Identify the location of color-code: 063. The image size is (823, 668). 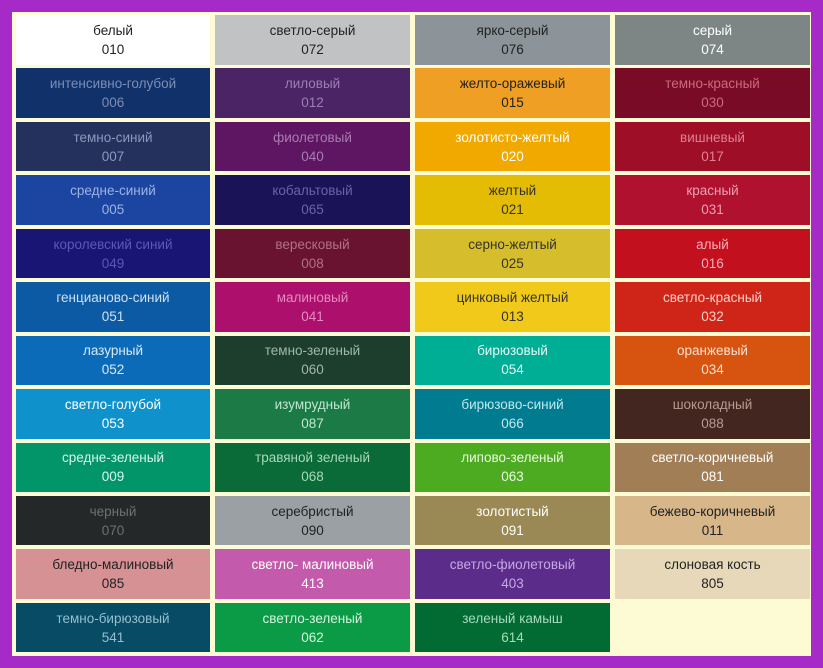
(512, 477).